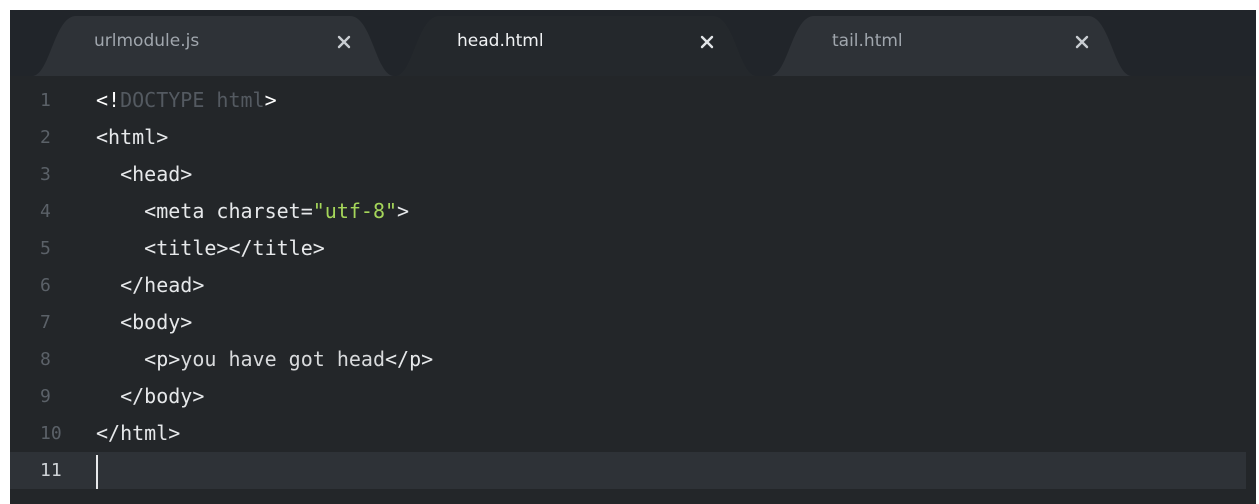 This screenshot has height=504, width=1259. Describe the element at coordinates (138, 359) in the screenshot. I see `code-token: <p>` at that location.